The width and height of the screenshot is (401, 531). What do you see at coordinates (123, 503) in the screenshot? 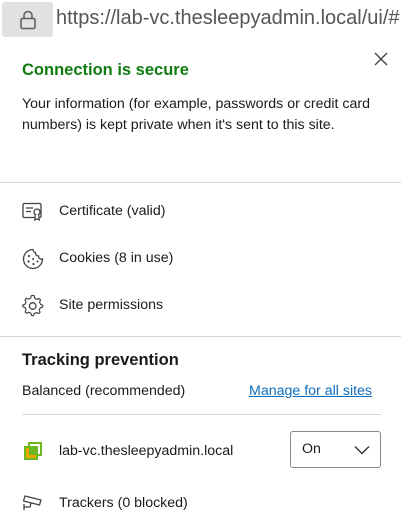
I see `trackers-label: Trackers (0 blocked)` at bounding box center [123, 503].